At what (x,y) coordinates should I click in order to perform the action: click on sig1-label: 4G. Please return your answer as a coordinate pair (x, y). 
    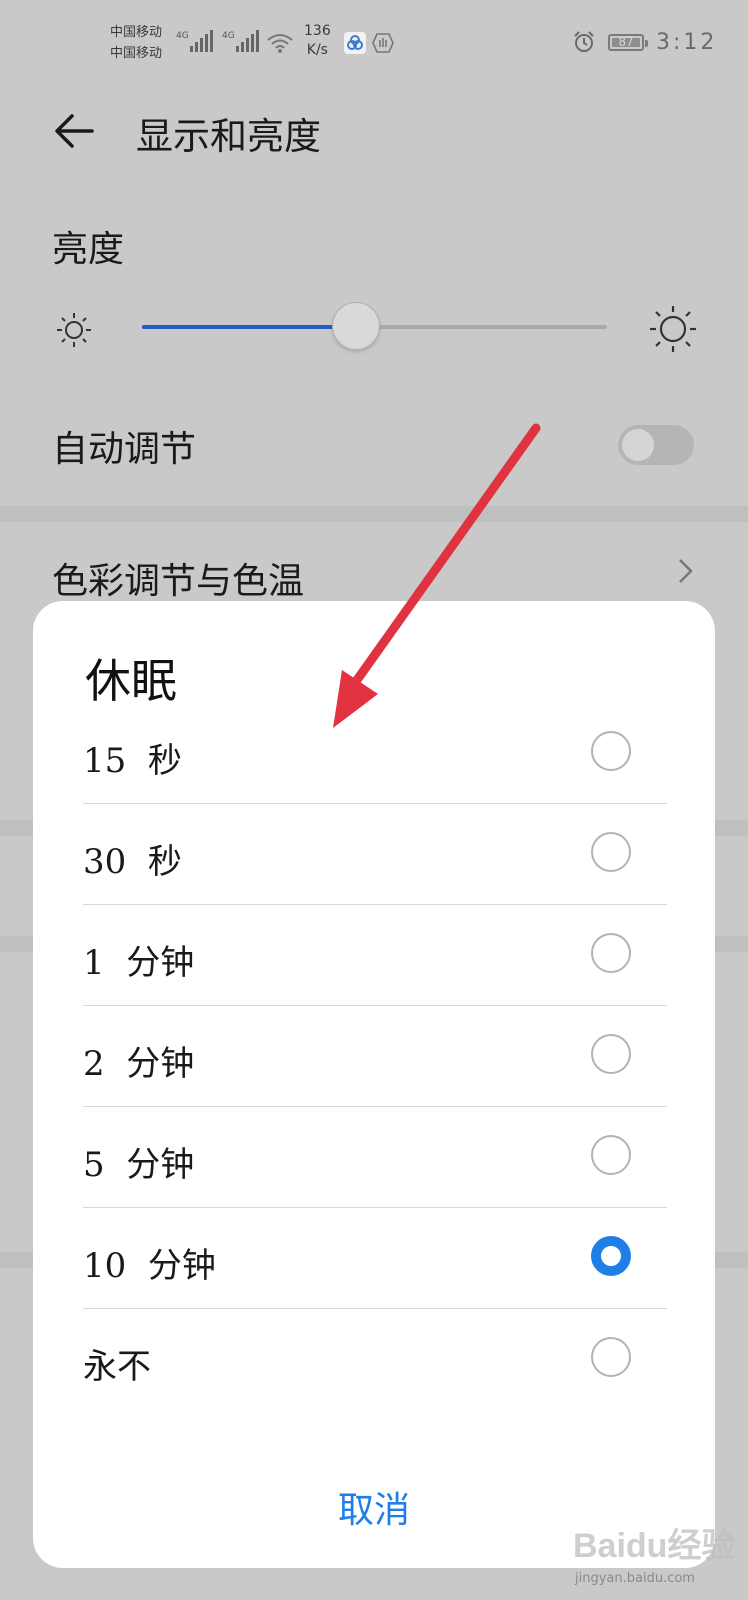
    Looking at the image, I should click on (182, 36).